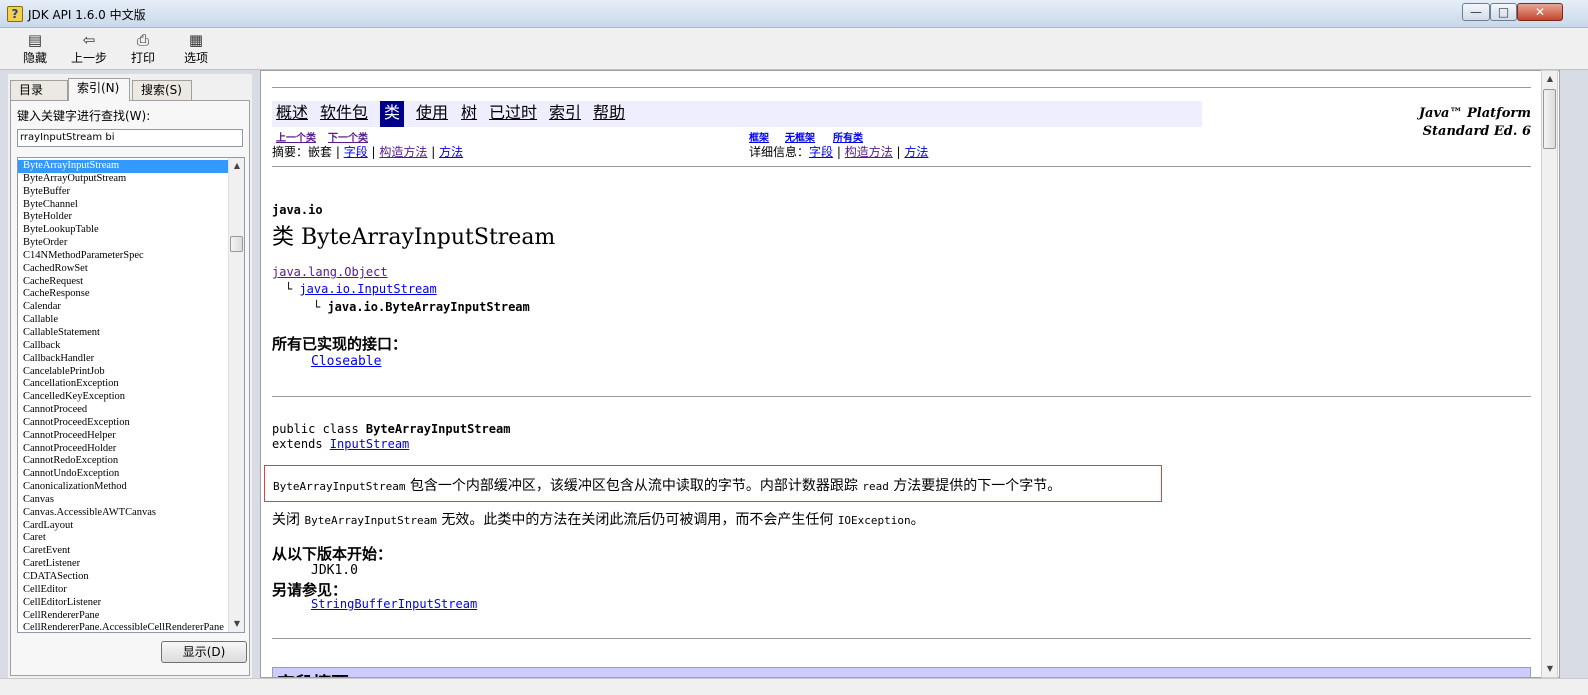  I want to click on index-list-item: CannotProceedHolder, so click(123, 449).